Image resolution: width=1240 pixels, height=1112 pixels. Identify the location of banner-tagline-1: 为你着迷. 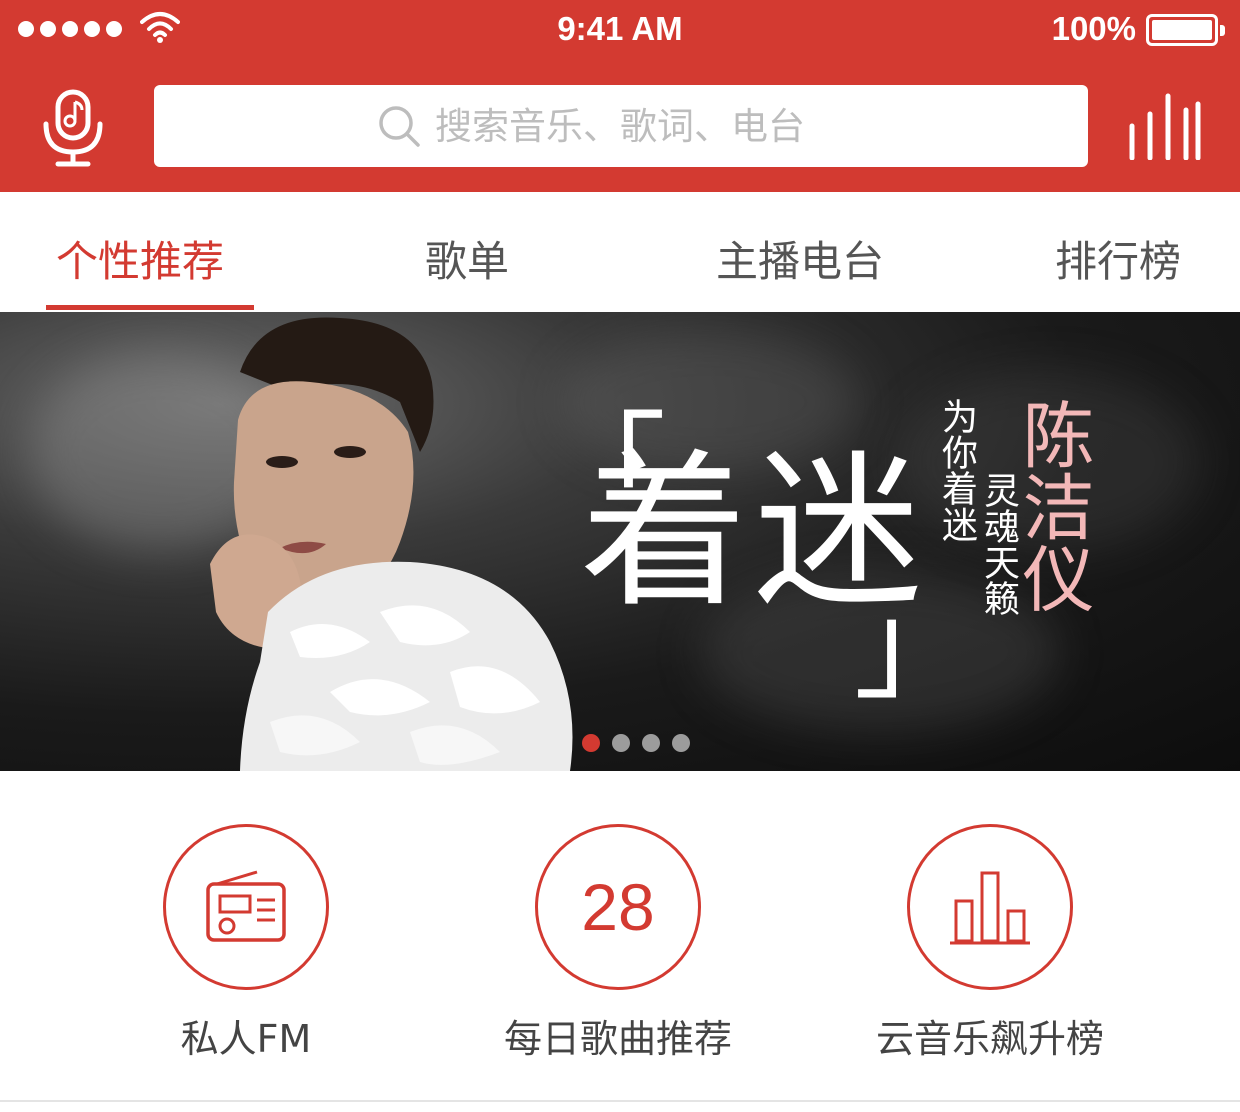
(956, 470).